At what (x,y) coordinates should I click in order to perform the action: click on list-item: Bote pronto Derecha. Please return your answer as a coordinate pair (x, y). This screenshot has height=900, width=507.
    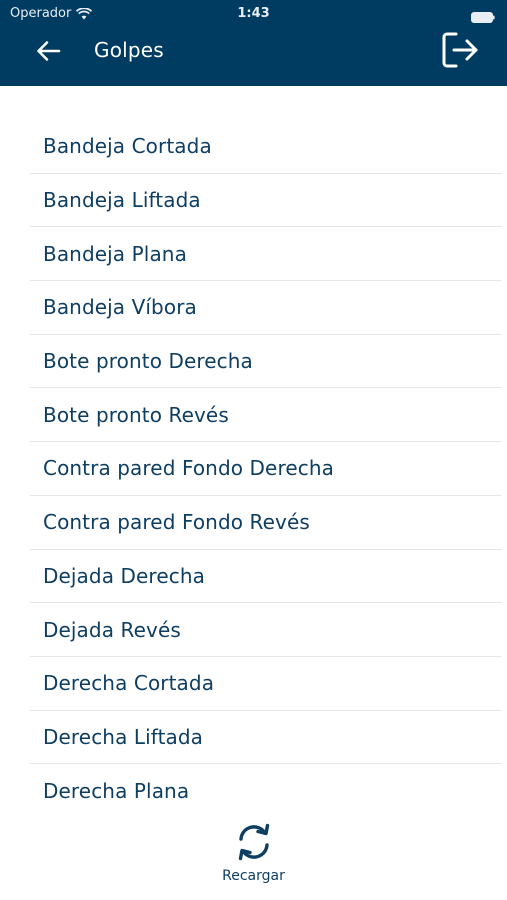
    Looking at the image, I should click on (266, 362).